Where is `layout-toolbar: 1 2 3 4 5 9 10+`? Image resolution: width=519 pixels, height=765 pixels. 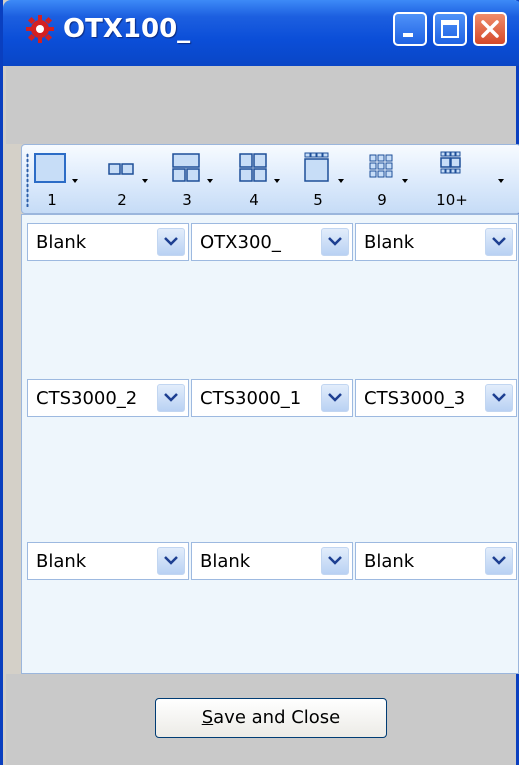
layout-toolbar: 1 2 3 4 5 9 10+ is located at coordinates (270, 179).